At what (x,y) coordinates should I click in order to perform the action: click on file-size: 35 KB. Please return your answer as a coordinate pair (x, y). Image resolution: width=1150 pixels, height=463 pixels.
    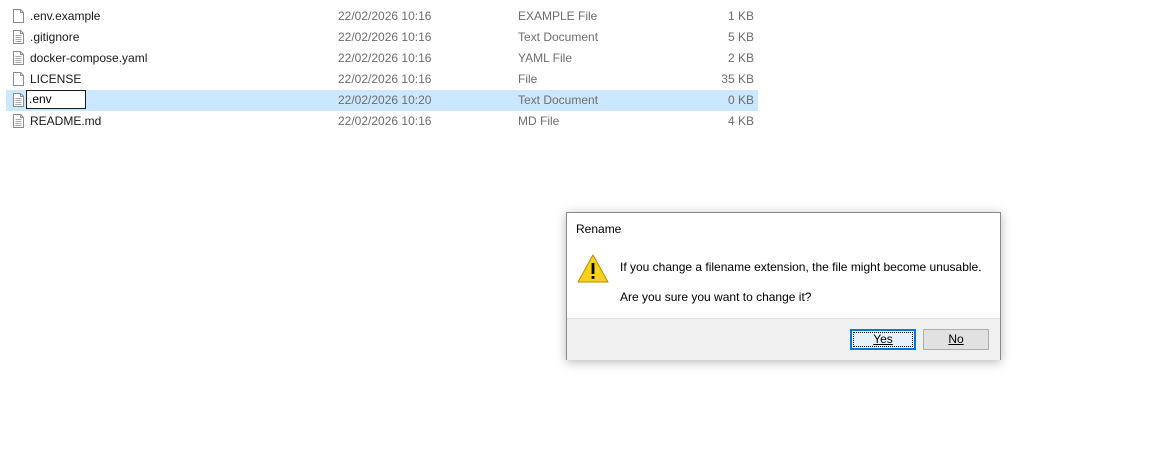
    Looking at the image, I should click on (737, 79).